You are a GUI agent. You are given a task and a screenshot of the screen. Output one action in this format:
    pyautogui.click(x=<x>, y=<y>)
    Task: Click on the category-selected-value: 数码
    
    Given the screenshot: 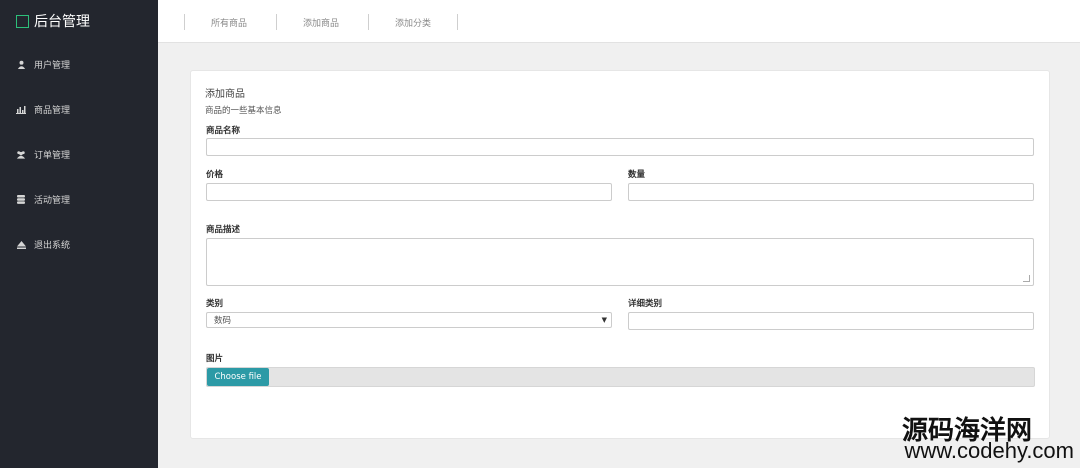 What is the action you would take?
    pyautogui.click(x=223, y=321)
    